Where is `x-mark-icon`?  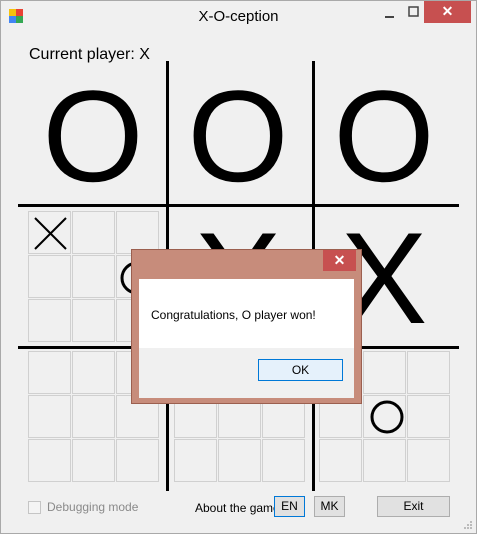
x-mark-icon is located at coordinates (50, 233).